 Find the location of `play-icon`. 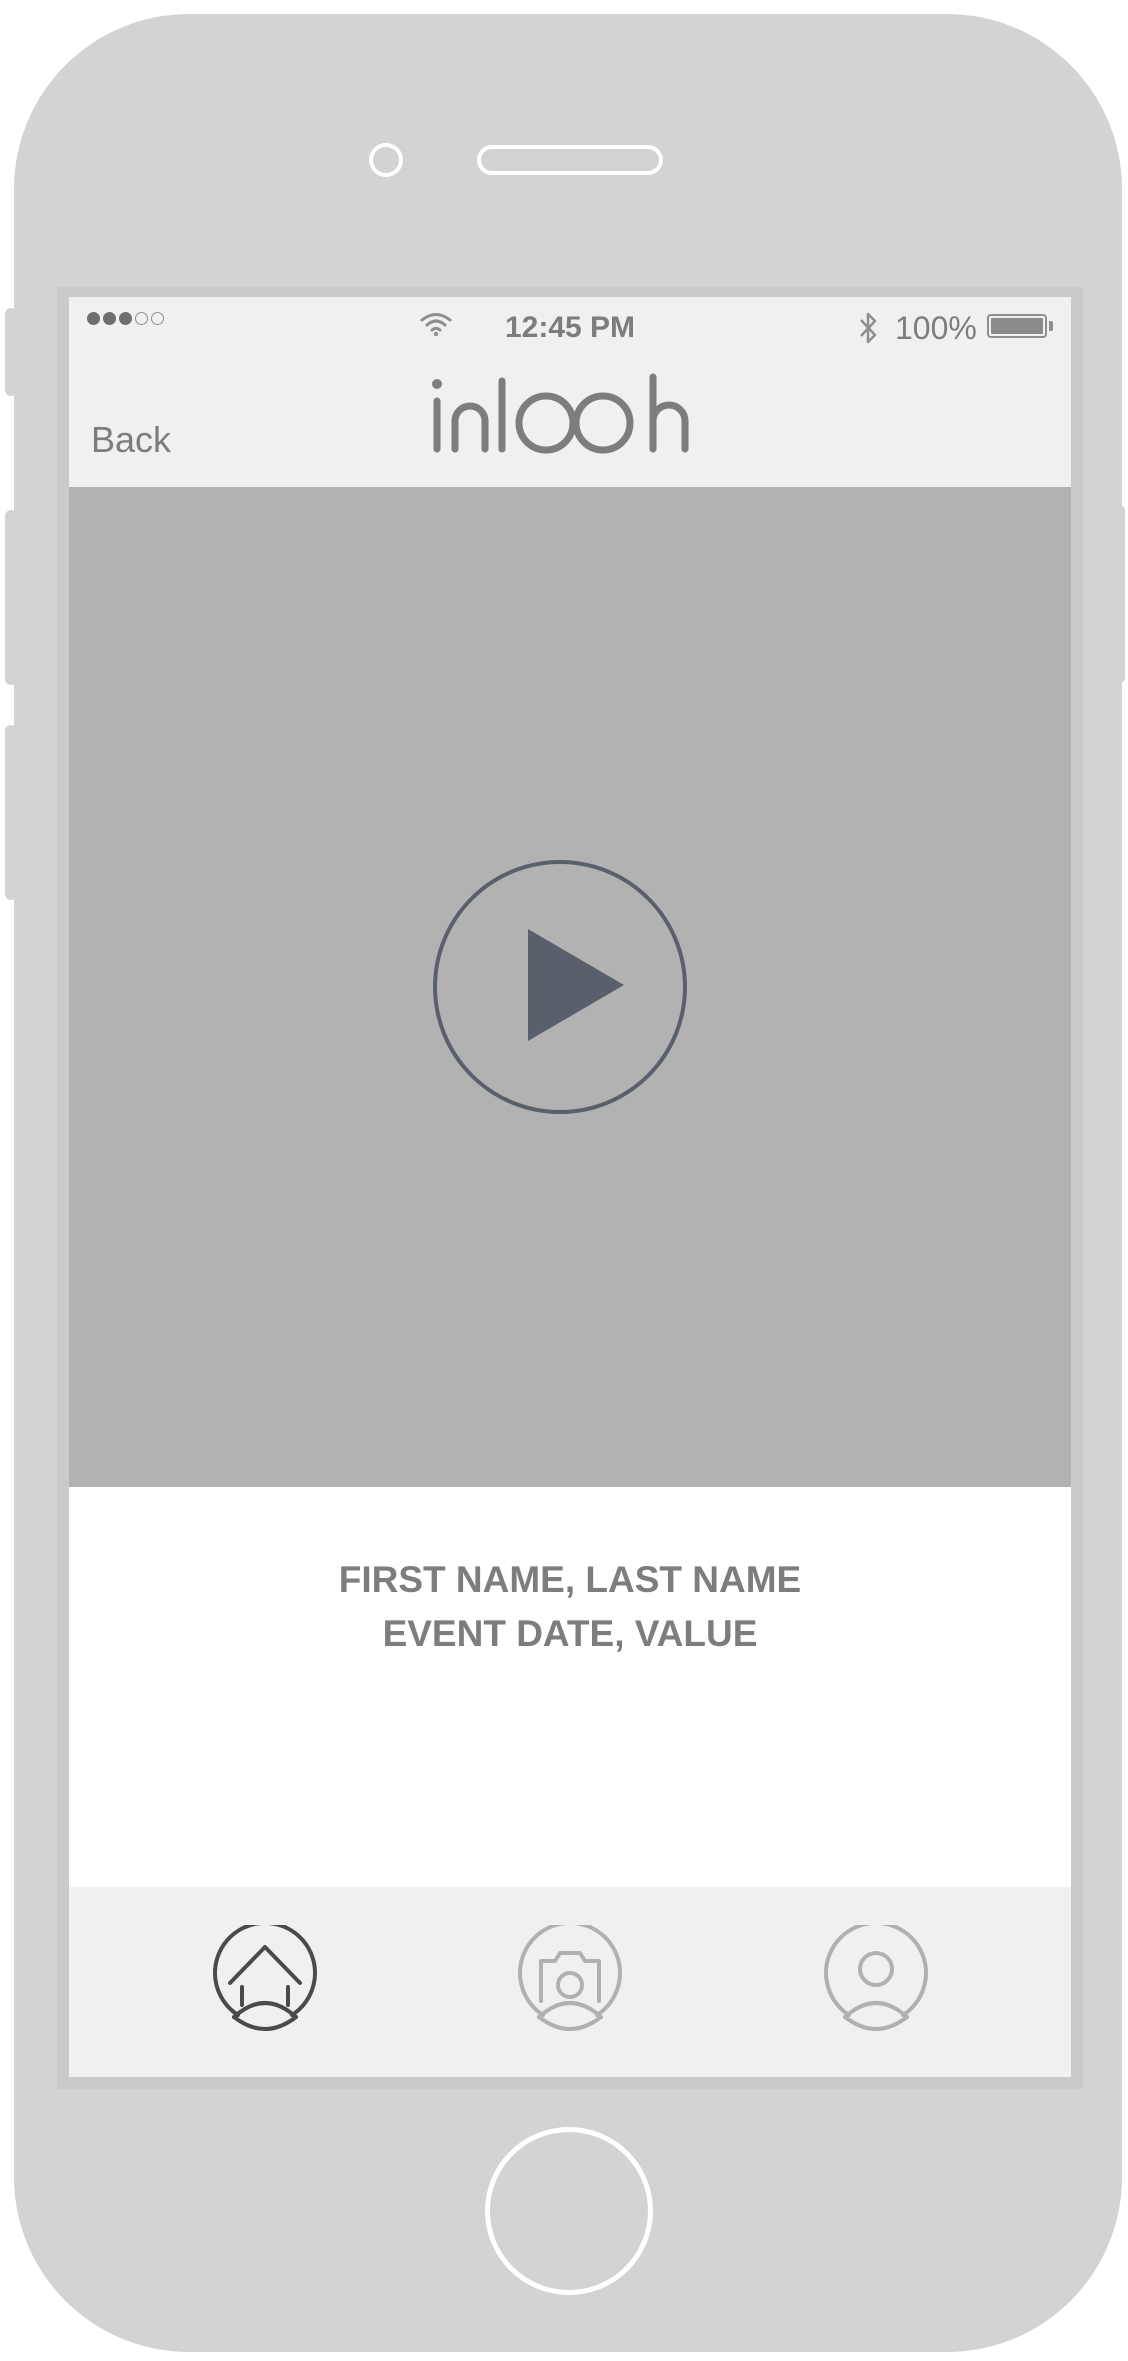

play-icon is located at coordinates (560, 987).